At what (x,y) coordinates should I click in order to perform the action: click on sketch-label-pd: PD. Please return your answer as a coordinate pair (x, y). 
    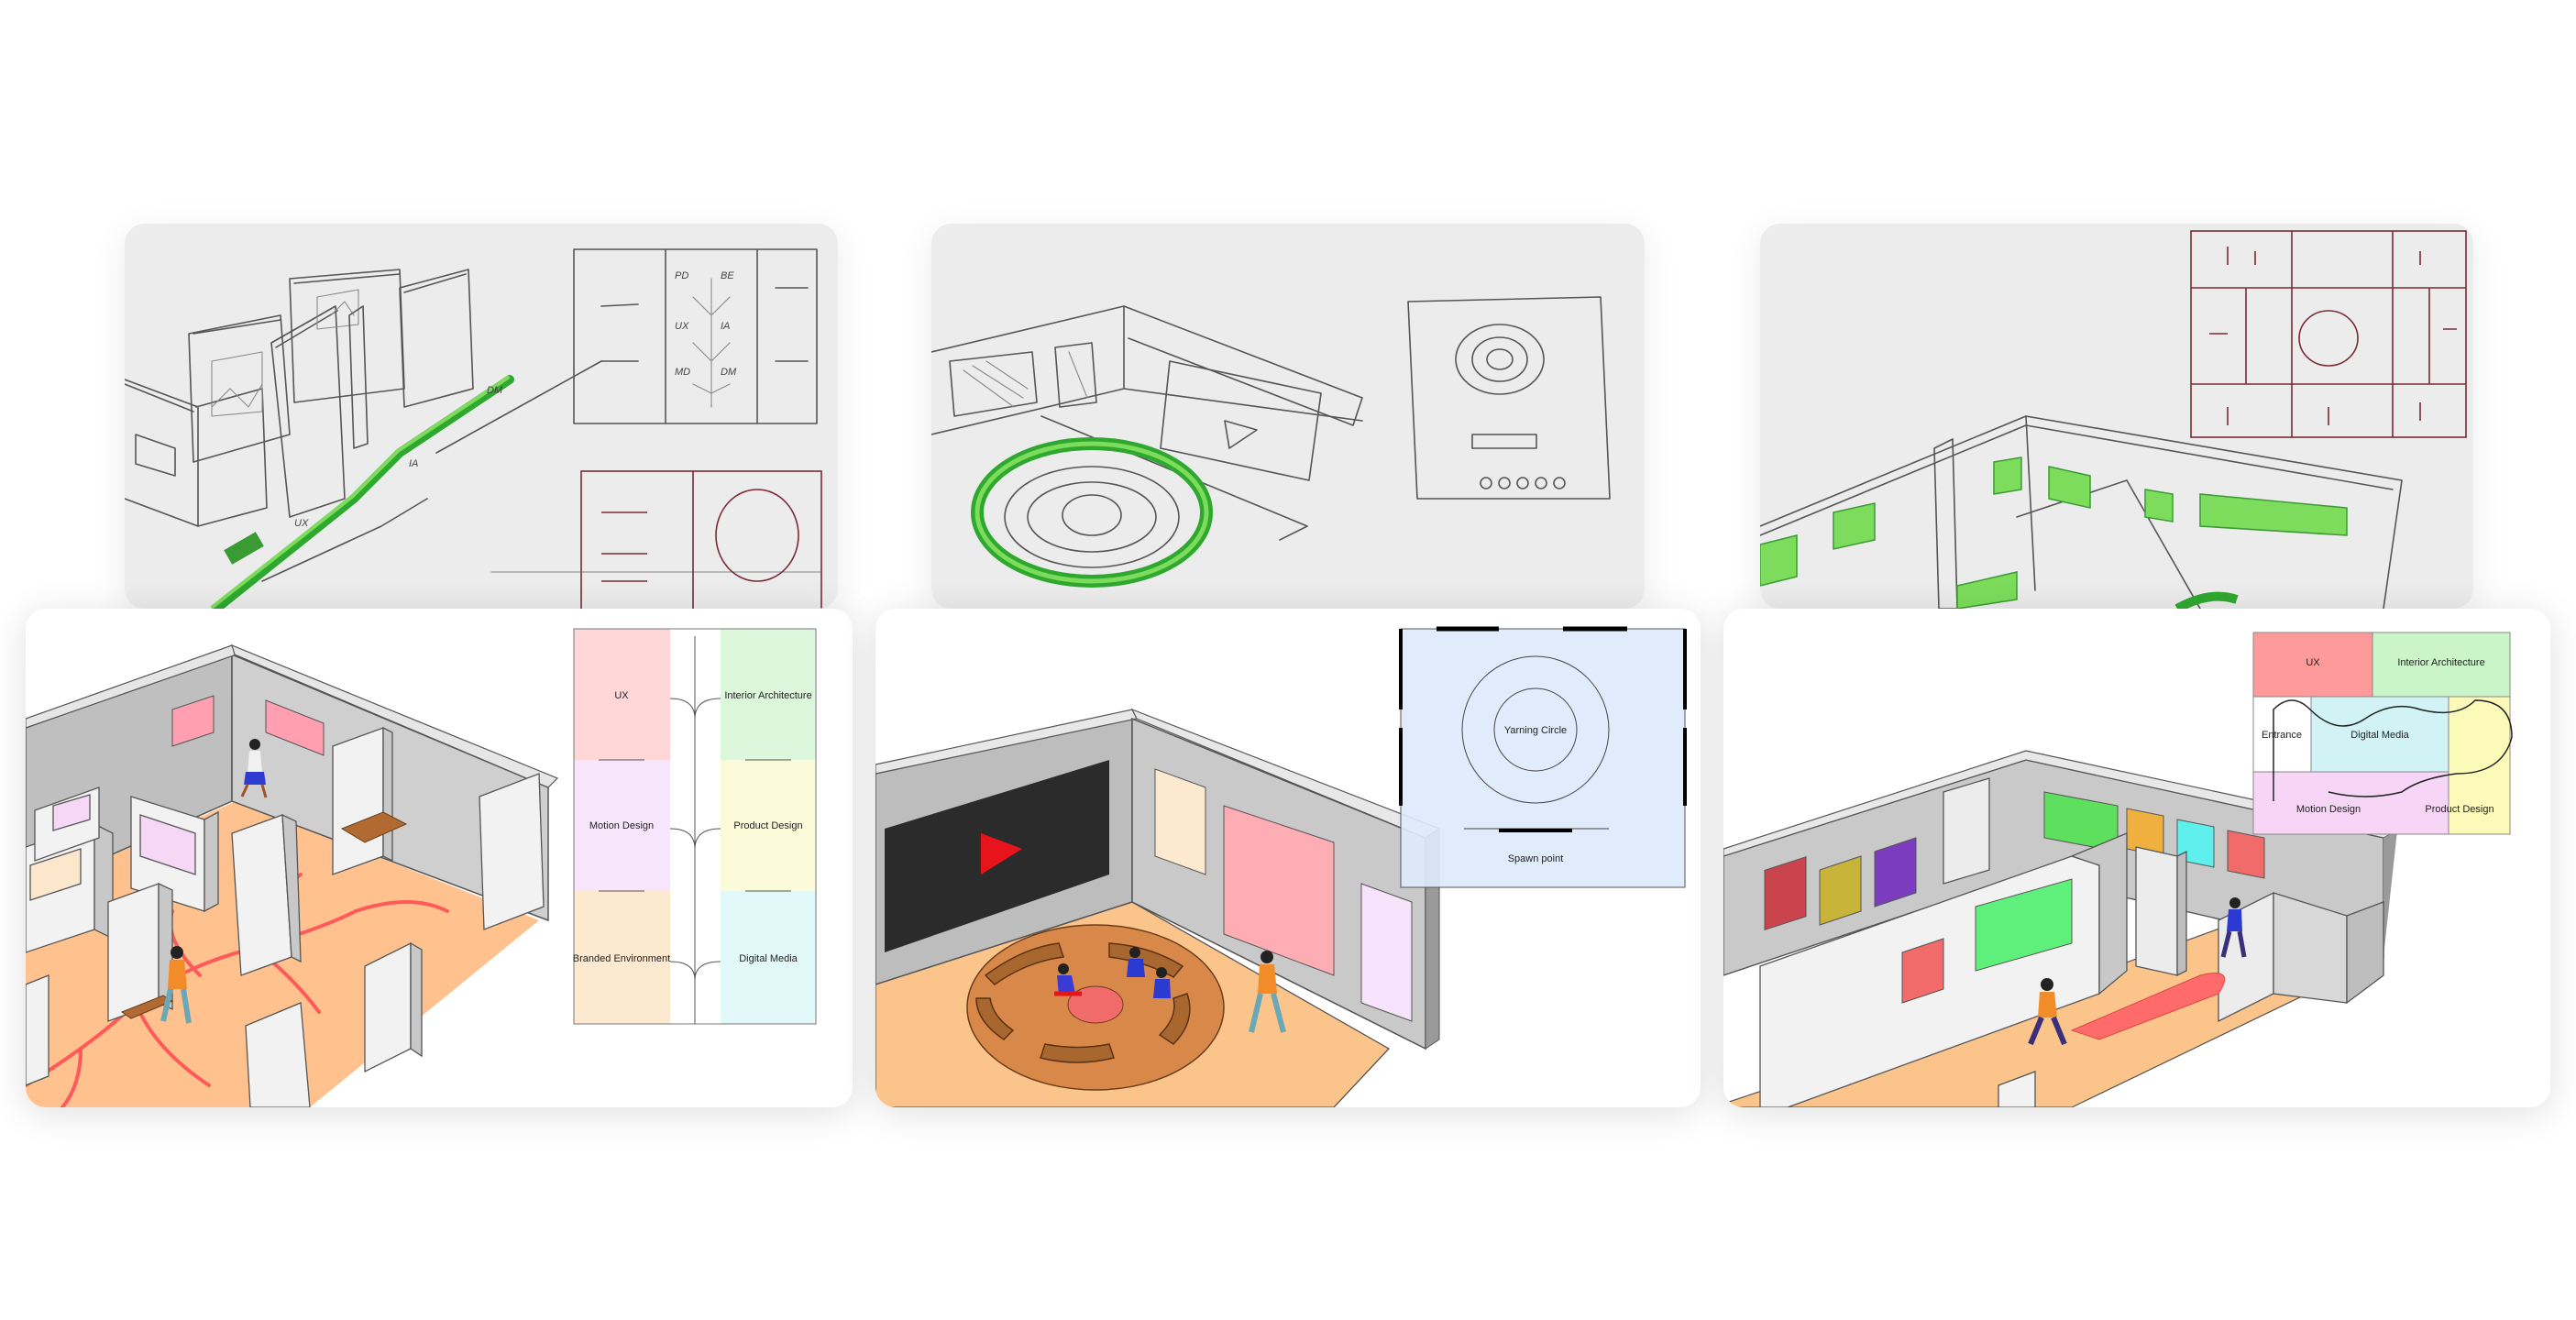
    Looking at the image, I should click on (681, 275).